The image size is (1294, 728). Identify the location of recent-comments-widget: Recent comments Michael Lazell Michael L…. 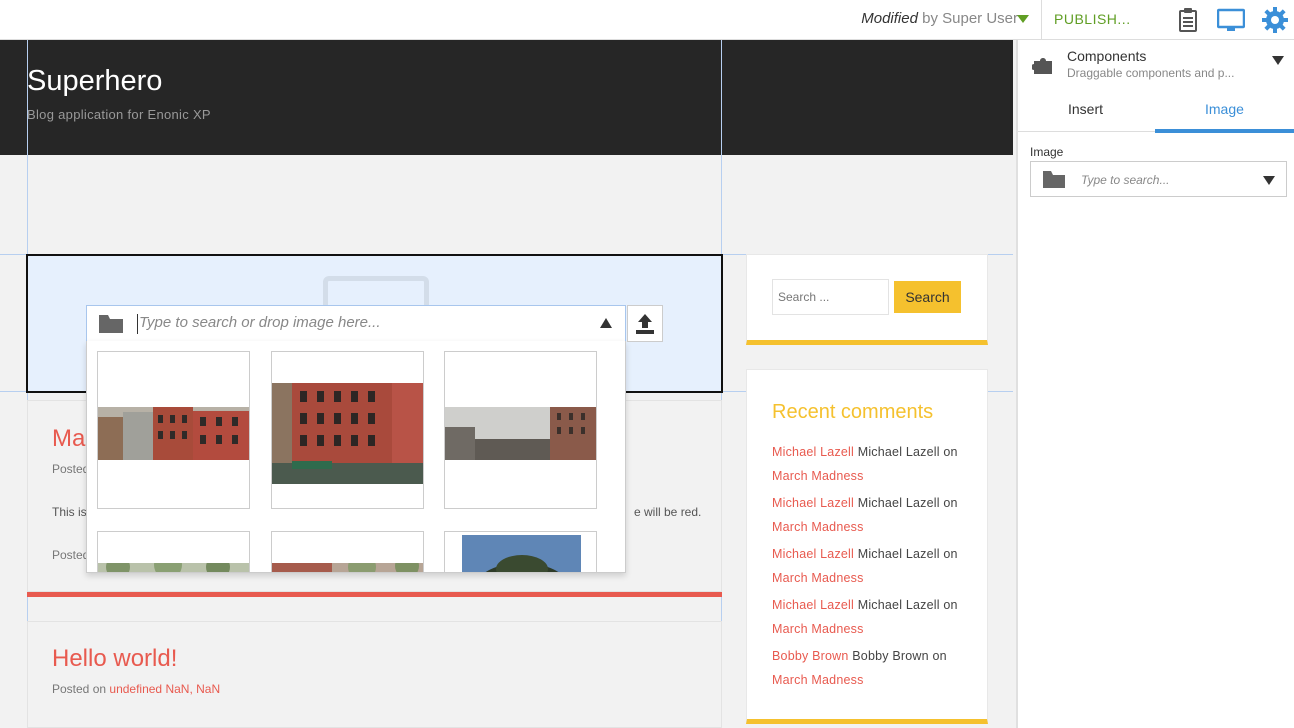
(867, 546).